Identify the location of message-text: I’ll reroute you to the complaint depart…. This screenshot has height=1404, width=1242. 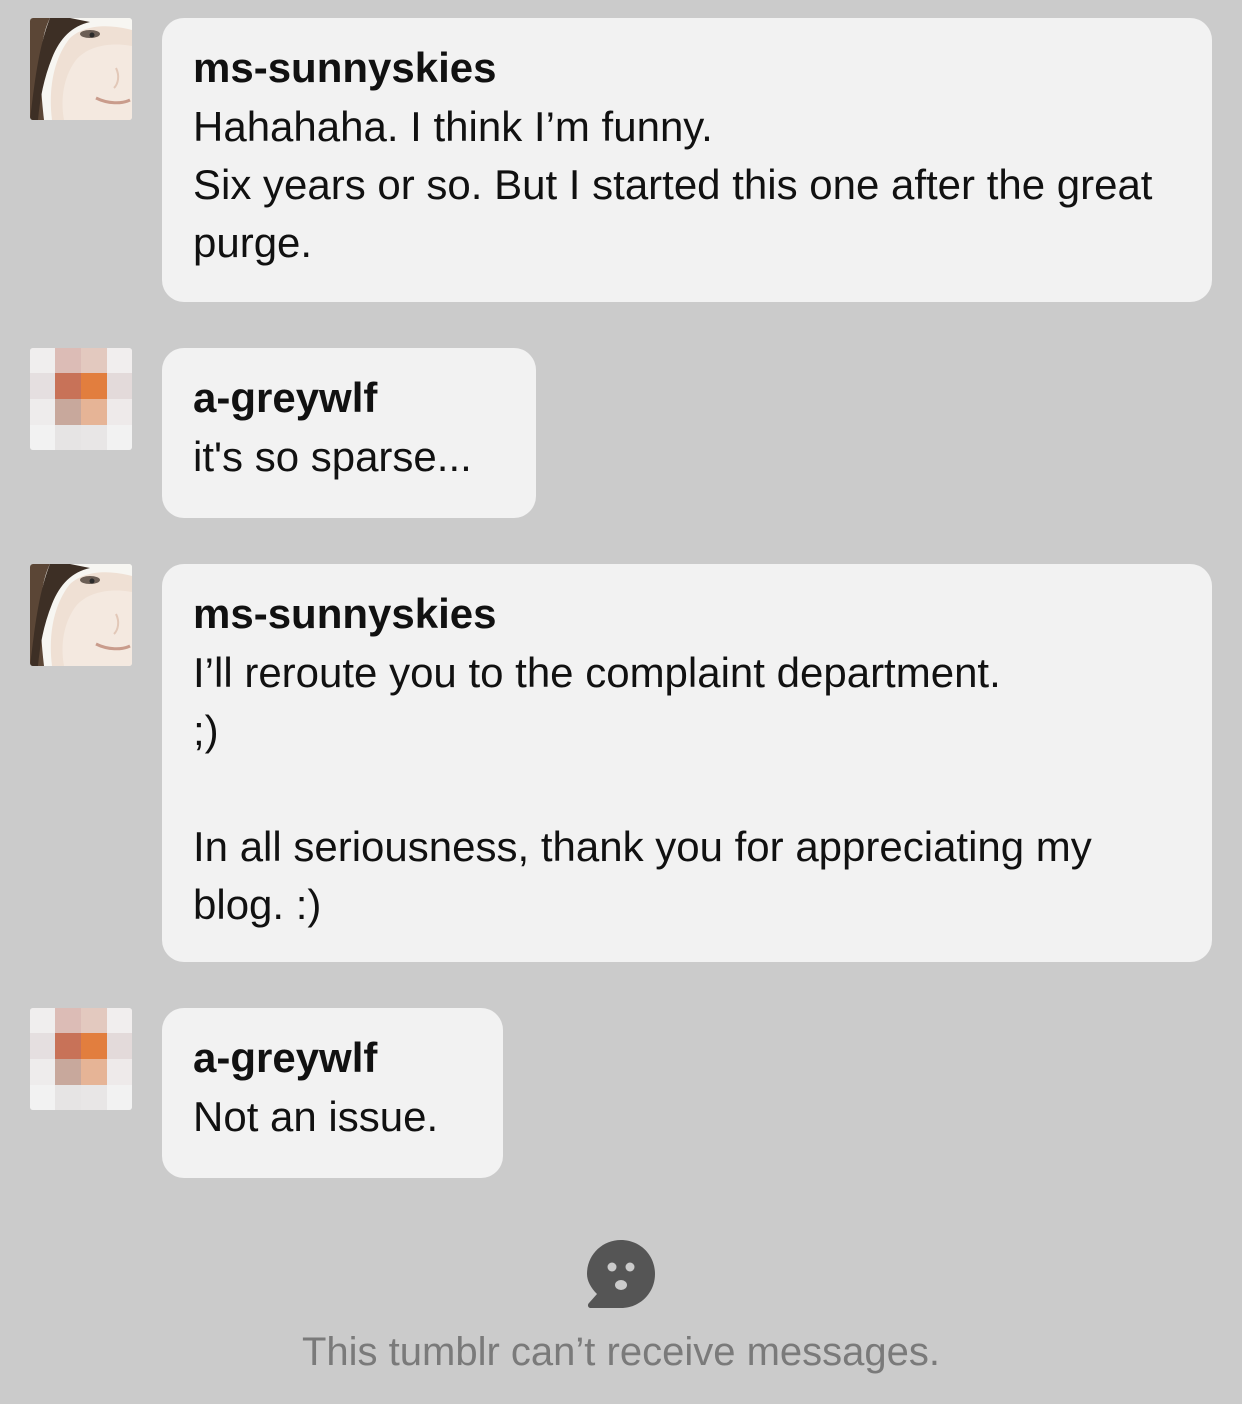
(642, 788).